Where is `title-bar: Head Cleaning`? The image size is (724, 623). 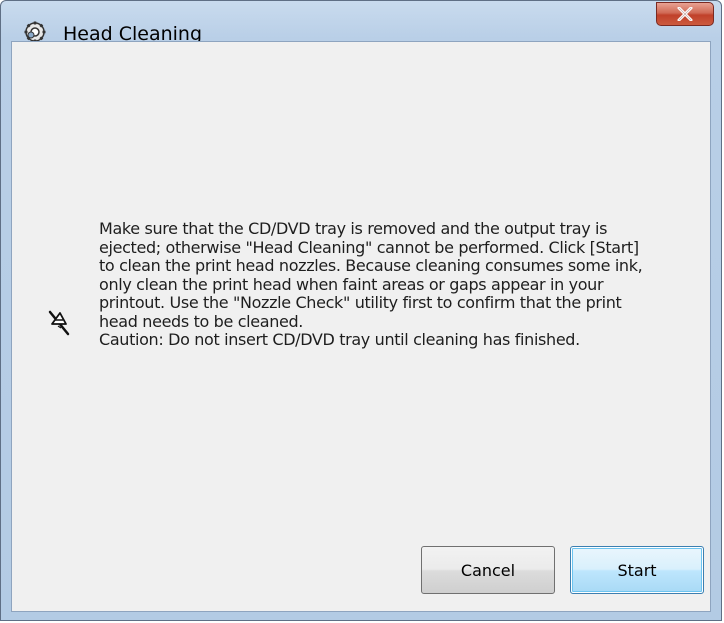
title-bar: Head Cleaning is located at coordinates (361, 23).